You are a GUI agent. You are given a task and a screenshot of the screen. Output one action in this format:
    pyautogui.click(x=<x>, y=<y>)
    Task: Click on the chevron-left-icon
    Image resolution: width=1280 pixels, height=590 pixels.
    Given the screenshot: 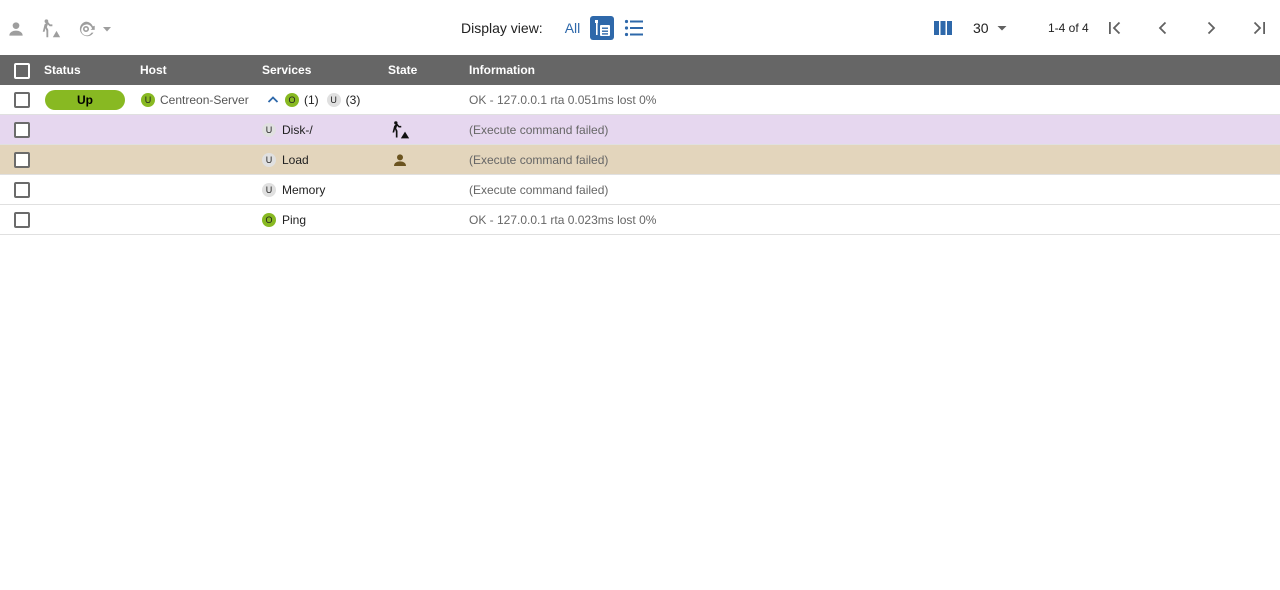 What is the action you would take?
    pyautogui.click(x=1162, y=28)
    